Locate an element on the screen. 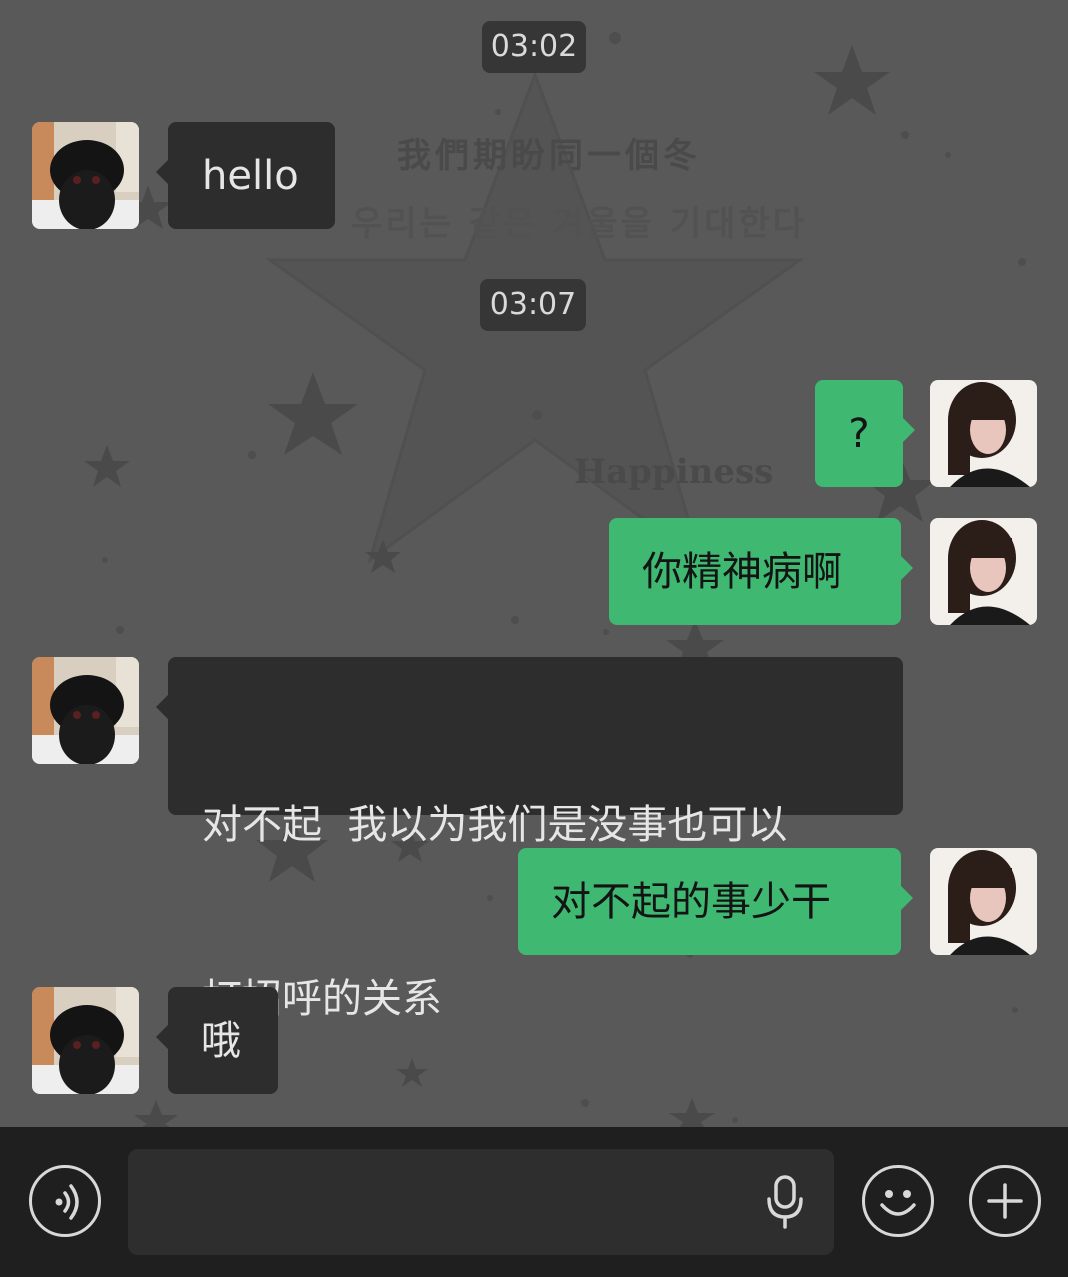 This screenshot has width=1068, height=1277. microphone-icon is located at coordinates (786, 1203).